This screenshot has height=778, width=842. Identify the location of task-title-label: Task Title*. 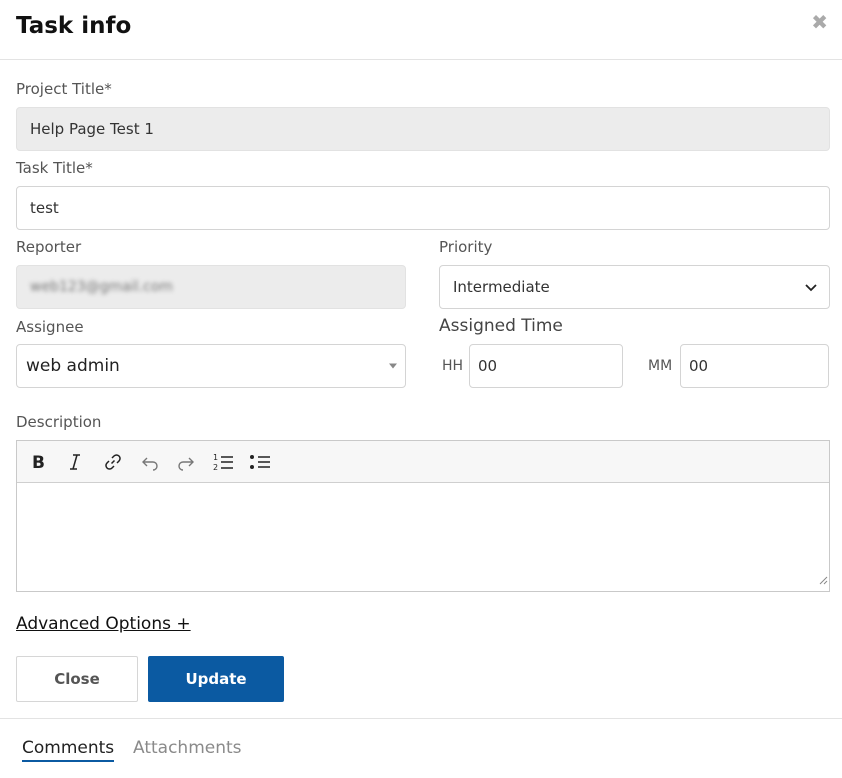
(54, 168).